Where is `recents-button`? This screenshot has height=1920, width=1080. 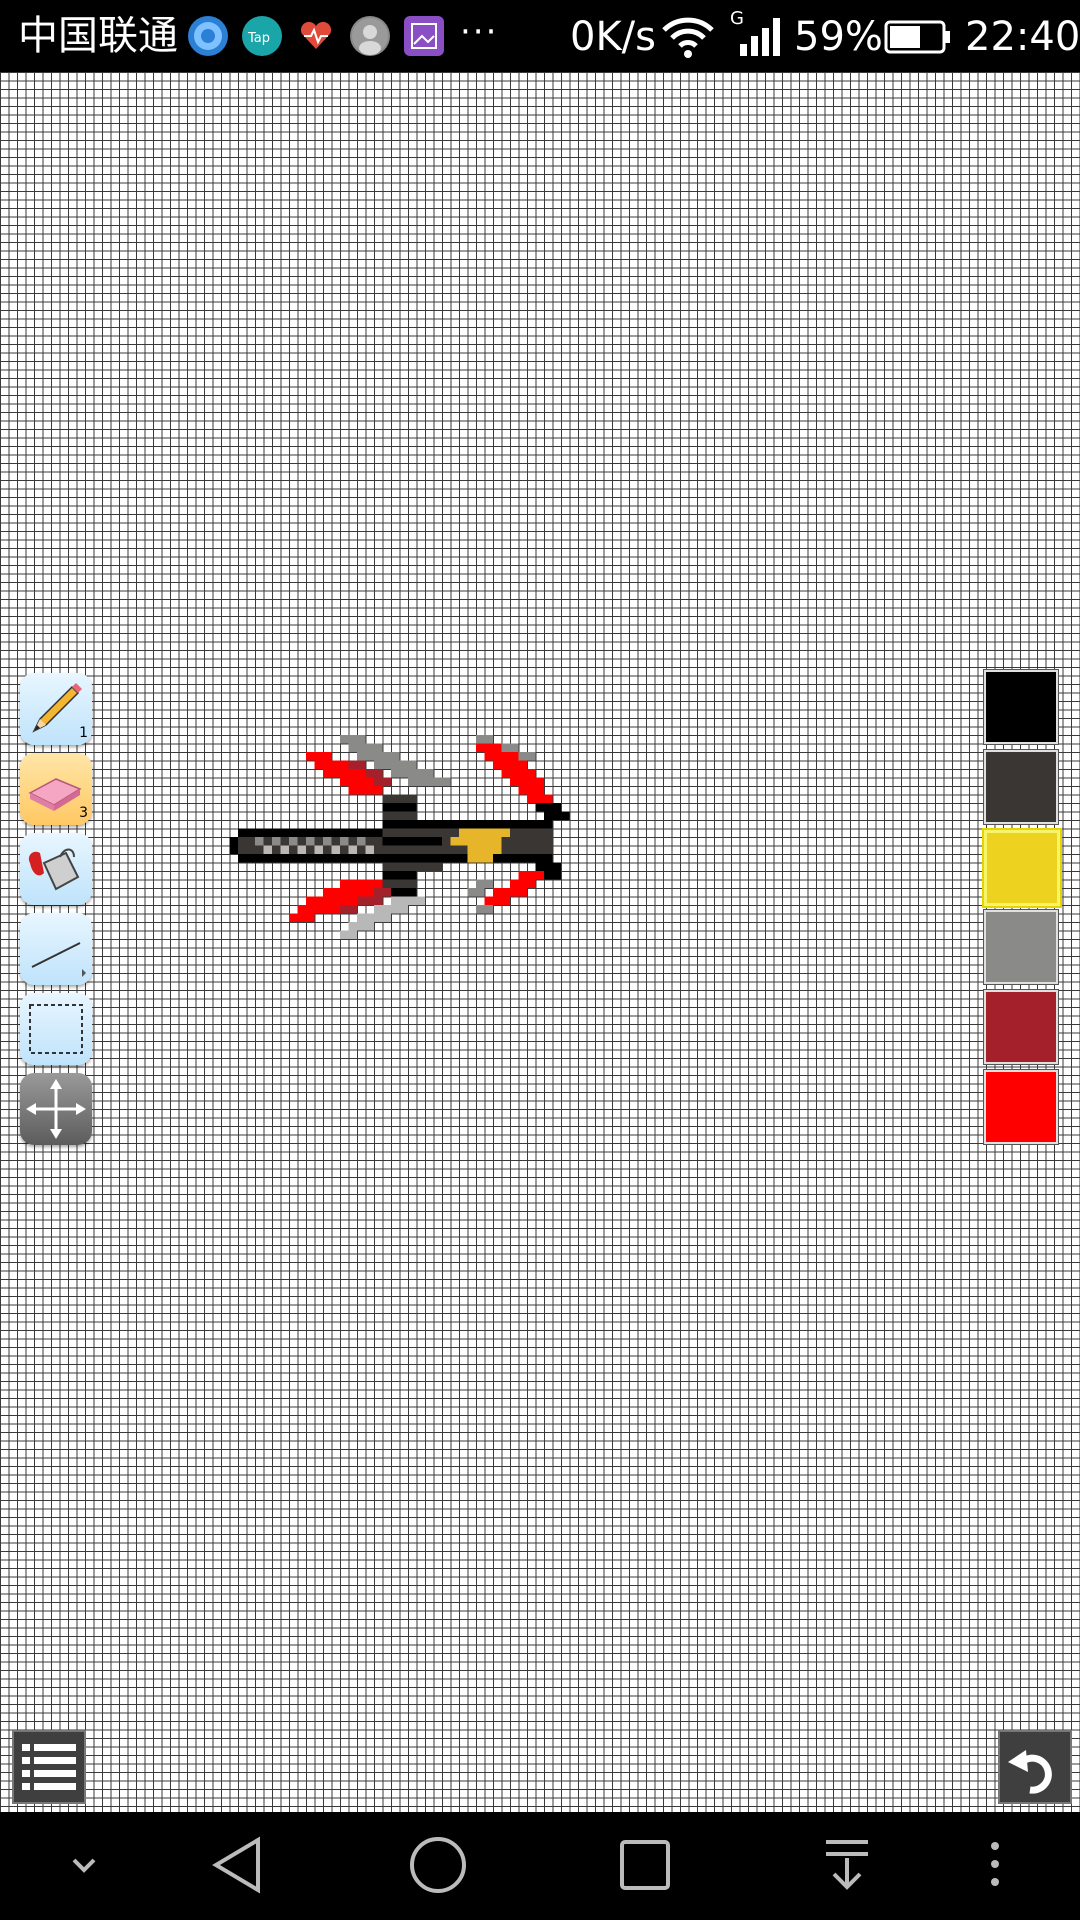 recents-button is located at coordinates (644, 1867).